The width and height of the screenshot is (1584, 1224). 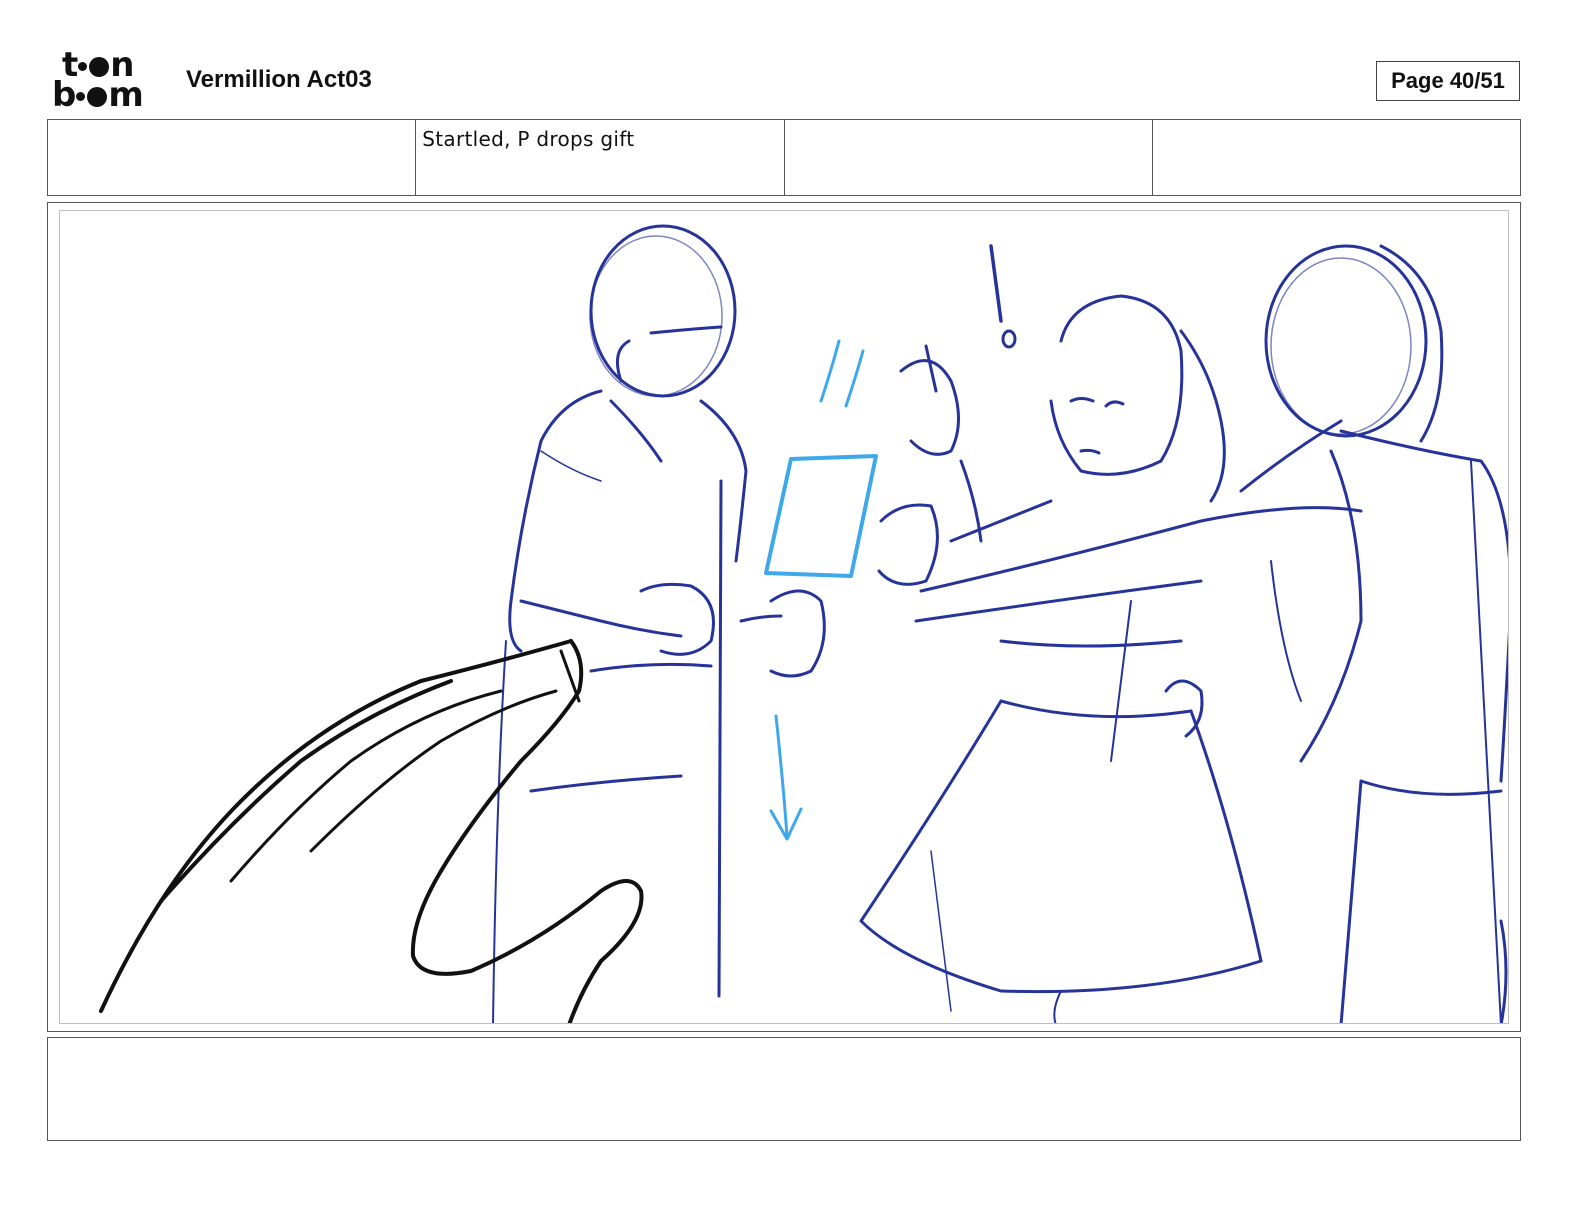 What do you see at coordinates (371, 831) in the screenshot?
I see `sketch-foreground-hand` at bounding box center [371, 831].